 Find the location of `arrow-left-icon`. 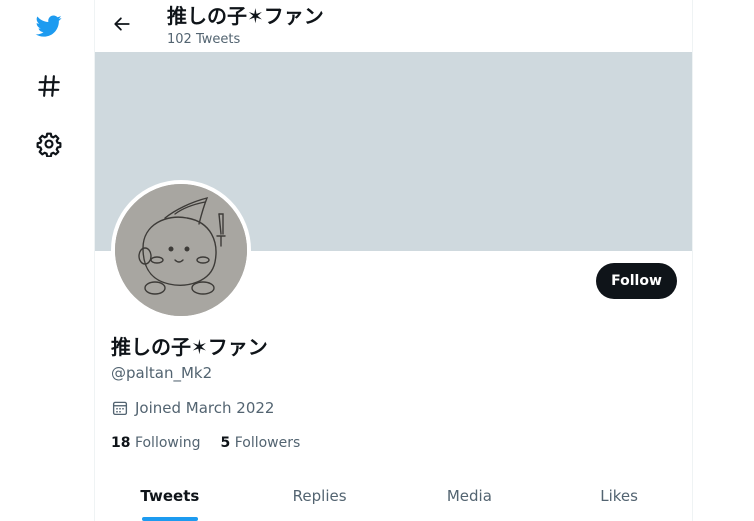

arrow-left-icon is located at coordinates (122, 26).